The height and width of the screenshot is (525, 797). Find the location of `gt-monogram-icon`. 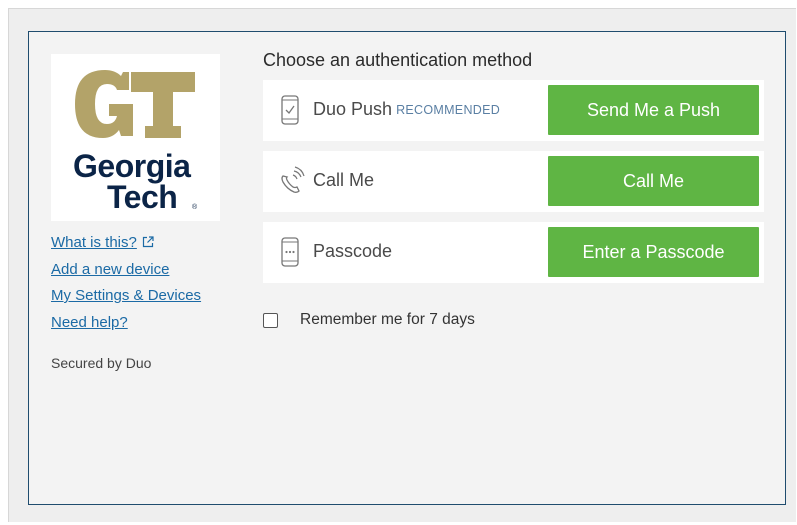

gt-monogram-icon is located at coordinates (135, 104).